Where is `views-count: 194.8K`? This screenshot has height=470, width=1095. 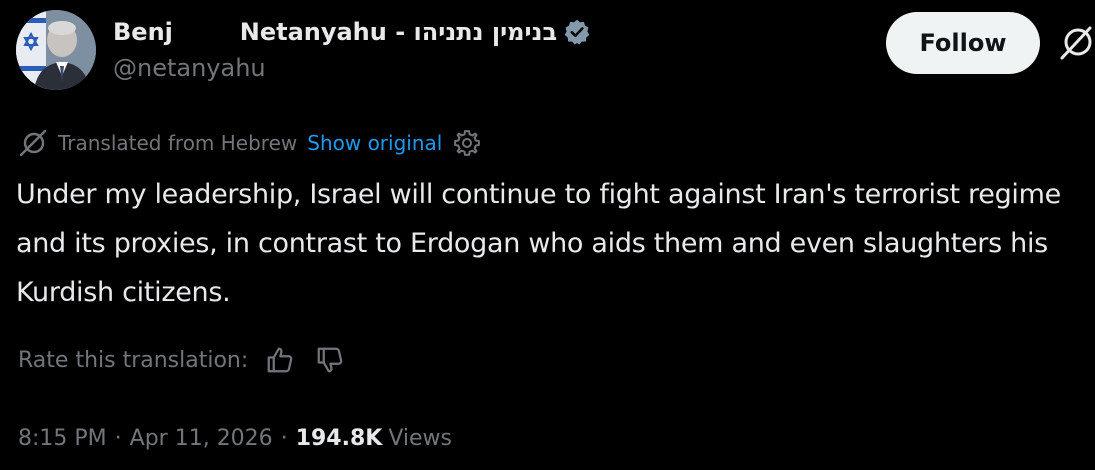
views-count: 194.8K is located at coordinates (339, 438).